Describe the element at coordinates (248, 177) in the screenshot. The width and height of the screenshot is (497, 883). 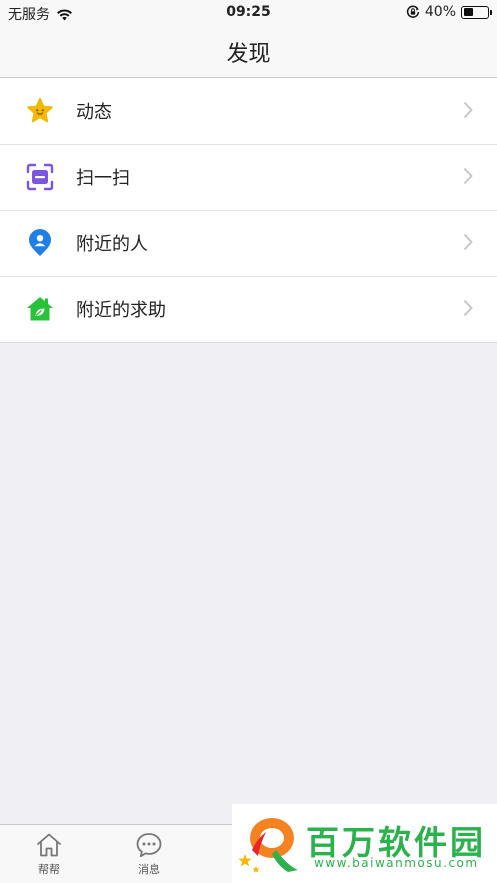
I see `menu-item-scan: 扫一扫` at that location.